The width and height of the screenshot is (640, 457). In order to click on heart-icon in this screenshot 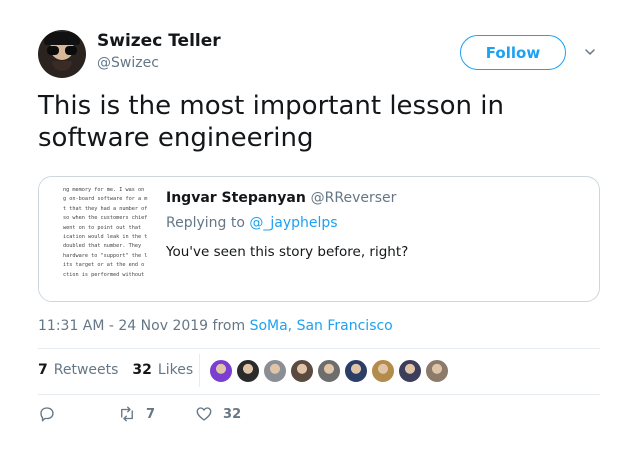, I will do `click(204, 414)`.